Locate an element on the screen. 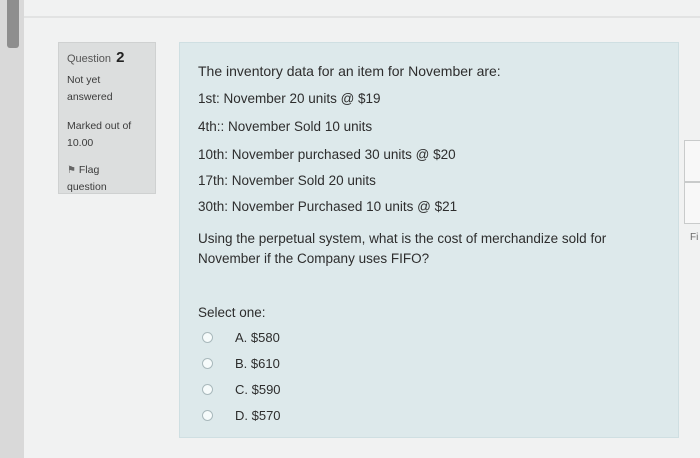 The height and width of the screenshot is (458, 700). answer-option-b: B. $610 is located at coordinates (241, 363).